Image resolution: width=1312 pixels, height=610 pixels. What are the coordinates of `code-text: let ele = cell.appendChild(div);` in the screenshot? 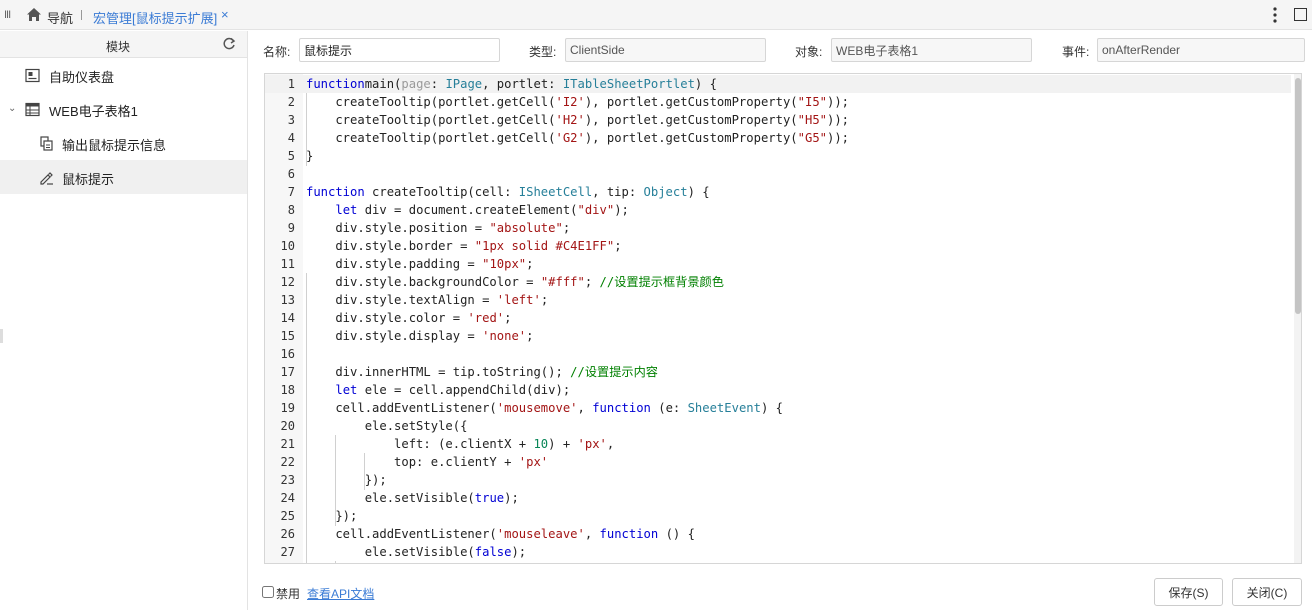 It's located at (438, 390).